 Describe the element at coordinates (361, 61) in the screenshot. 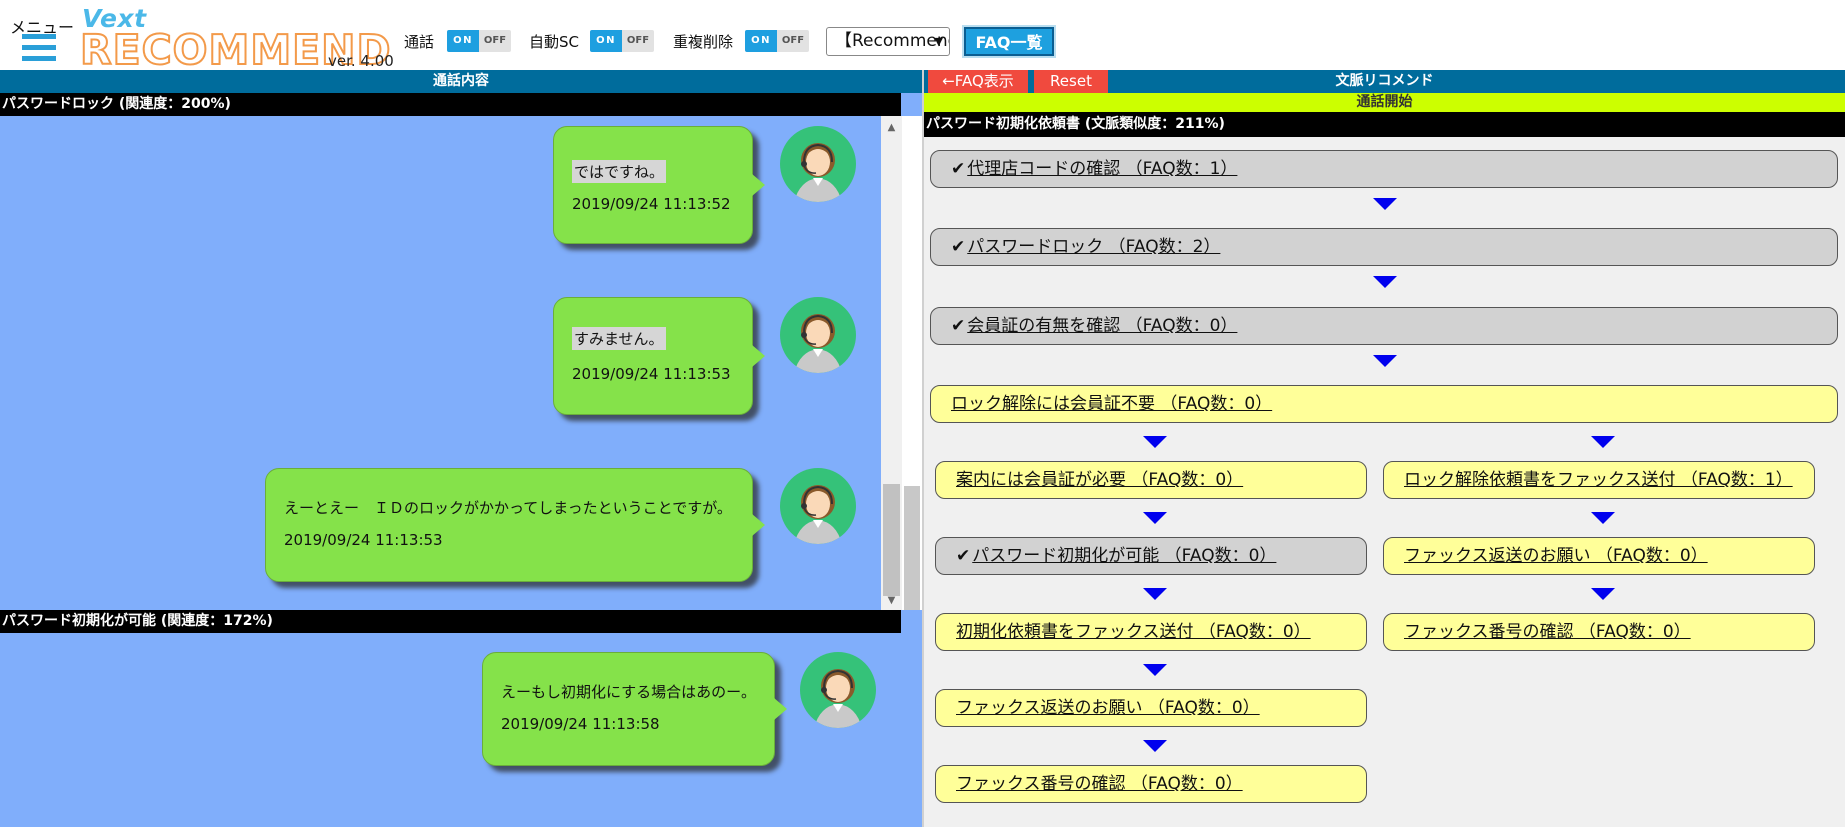

I see `version-label: ver. 4.00` at that location.